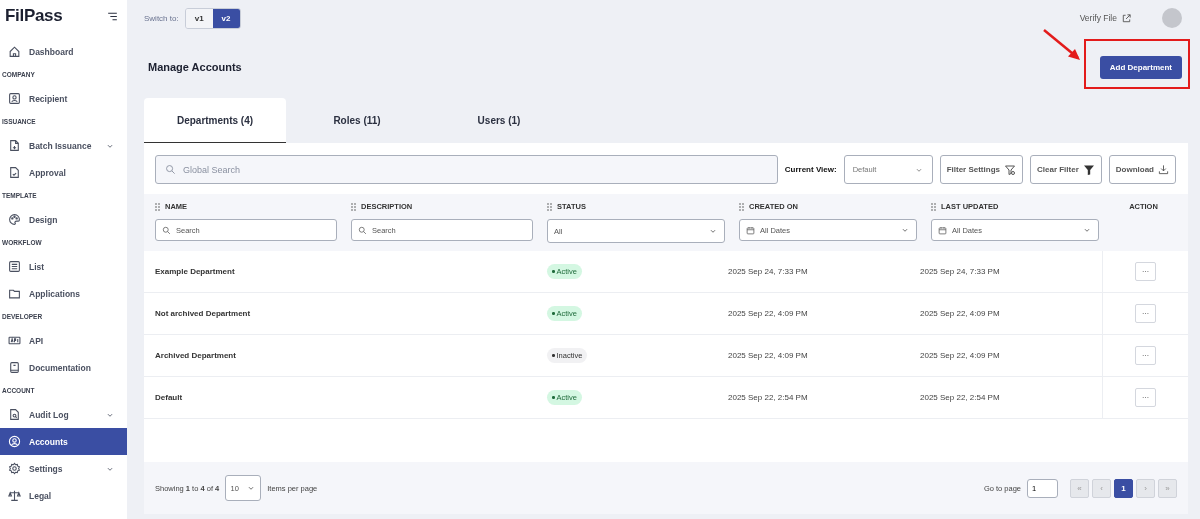 This screenshot has width=1200, height=519. Describe the element at coordinates (63, 441) in the screenshot. I see `nav-item: Accounts` at that location.